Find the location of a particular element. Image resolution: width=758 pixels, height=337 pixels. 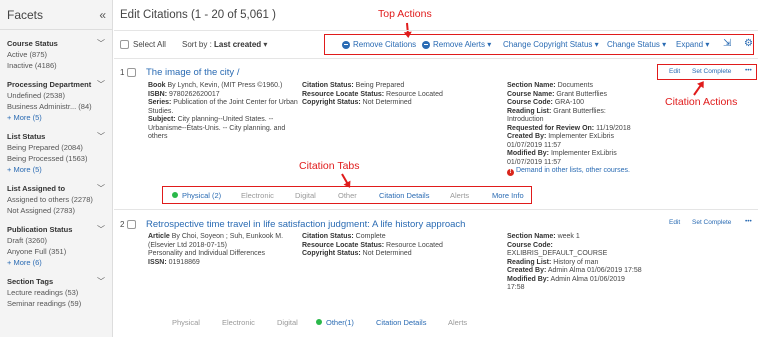

change-status-button: Change Status ▾ is located at coordinates (636, 44).